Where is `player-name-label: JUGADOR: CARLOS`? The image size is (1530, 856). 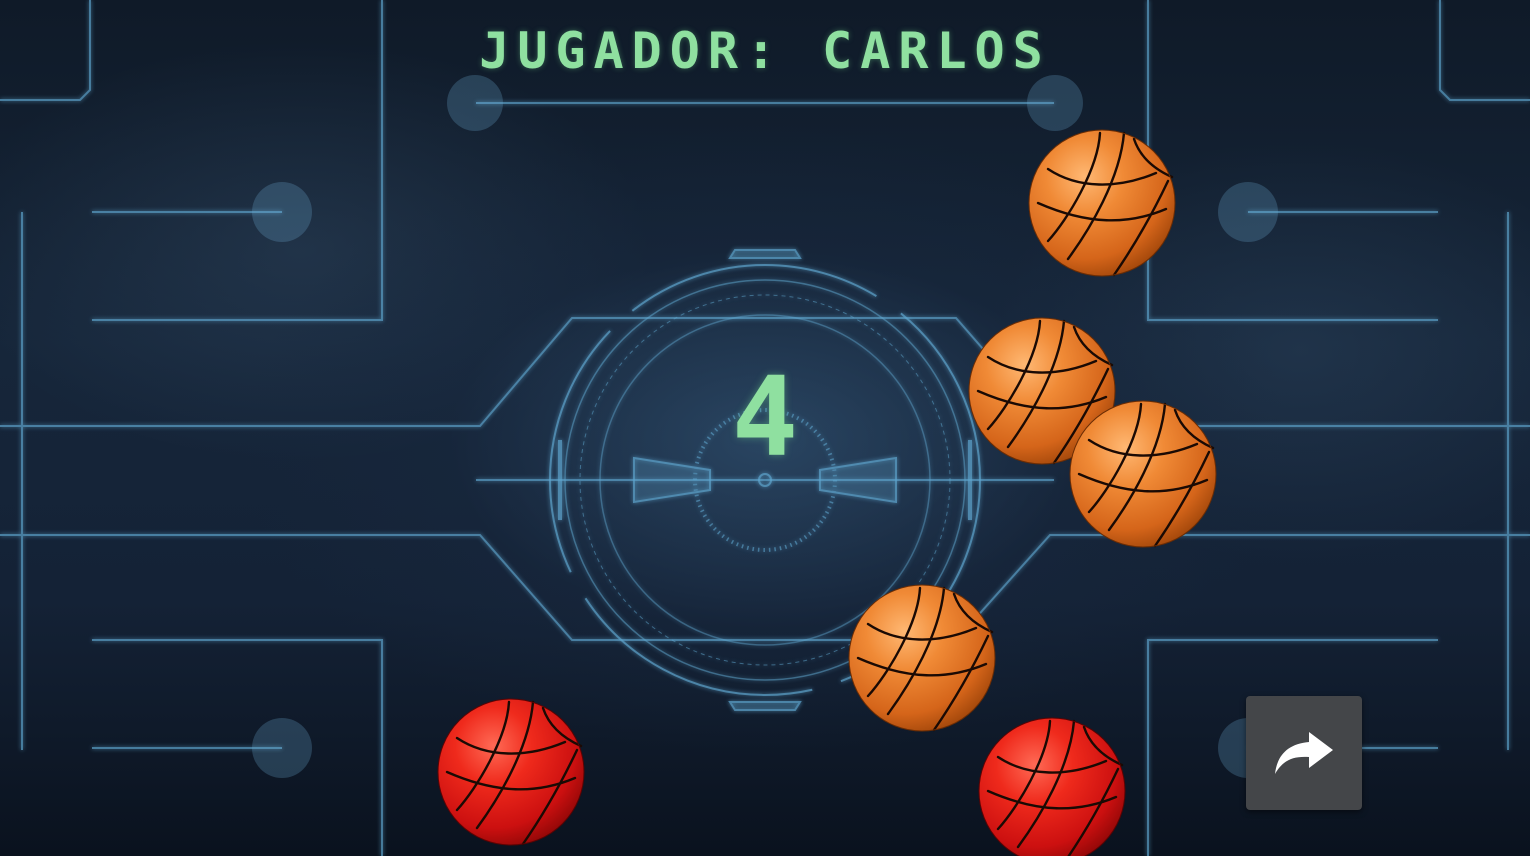 player-name-label: JUGADOR: CARLOS is located at coordinates (765, 51).